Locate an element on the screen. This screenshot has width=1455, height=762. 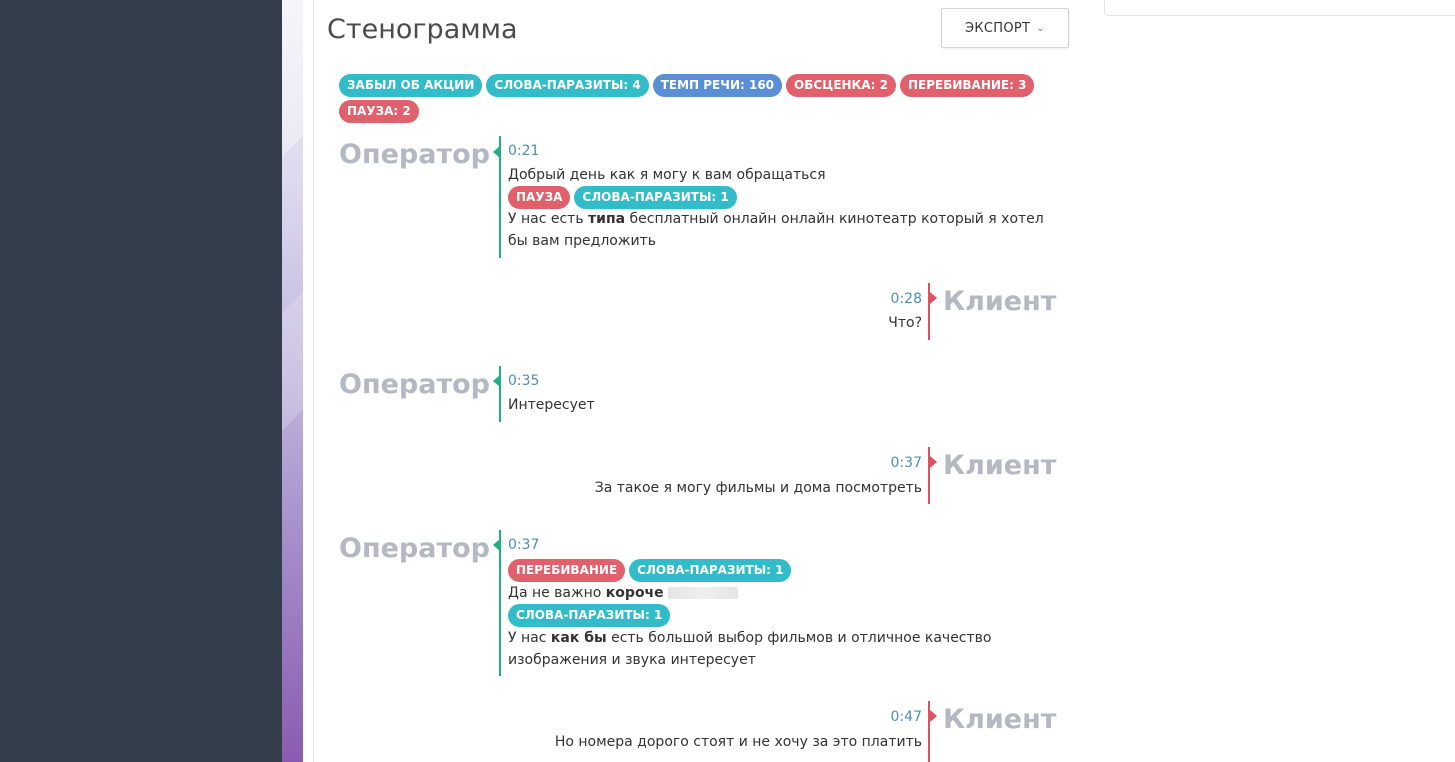
message-time: 0:28 is located at coordinates (906, 299).